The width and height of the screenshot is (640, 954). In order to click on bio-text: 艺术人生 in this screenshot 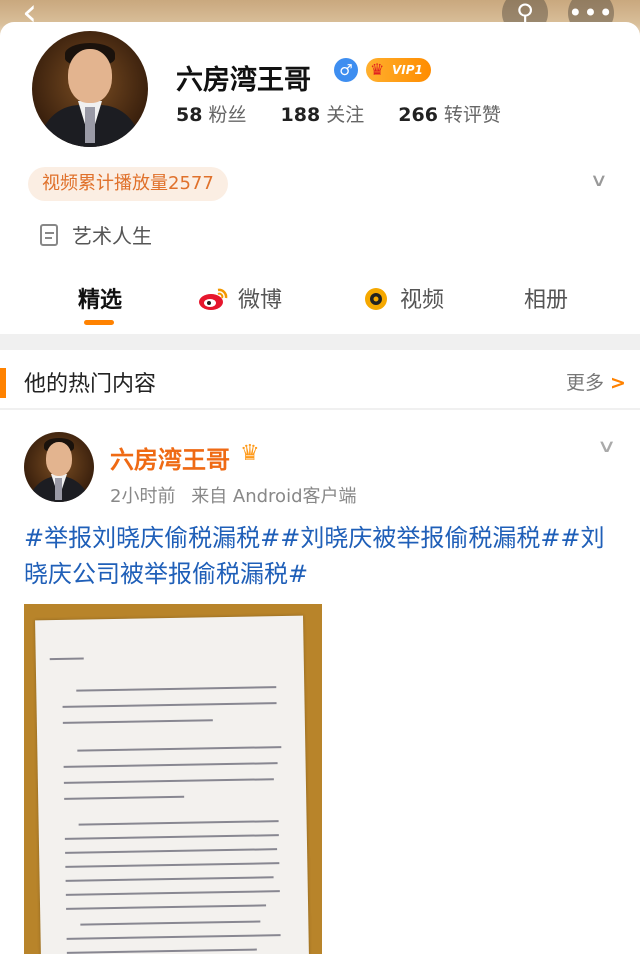, I will do `click(112, 236)`.